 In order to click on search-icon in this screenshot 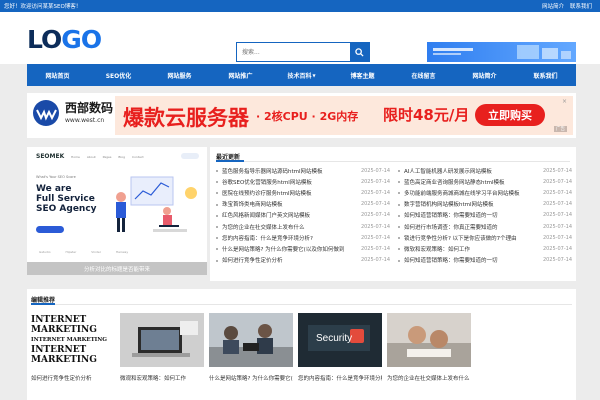, I will do `click(359, 52)`.